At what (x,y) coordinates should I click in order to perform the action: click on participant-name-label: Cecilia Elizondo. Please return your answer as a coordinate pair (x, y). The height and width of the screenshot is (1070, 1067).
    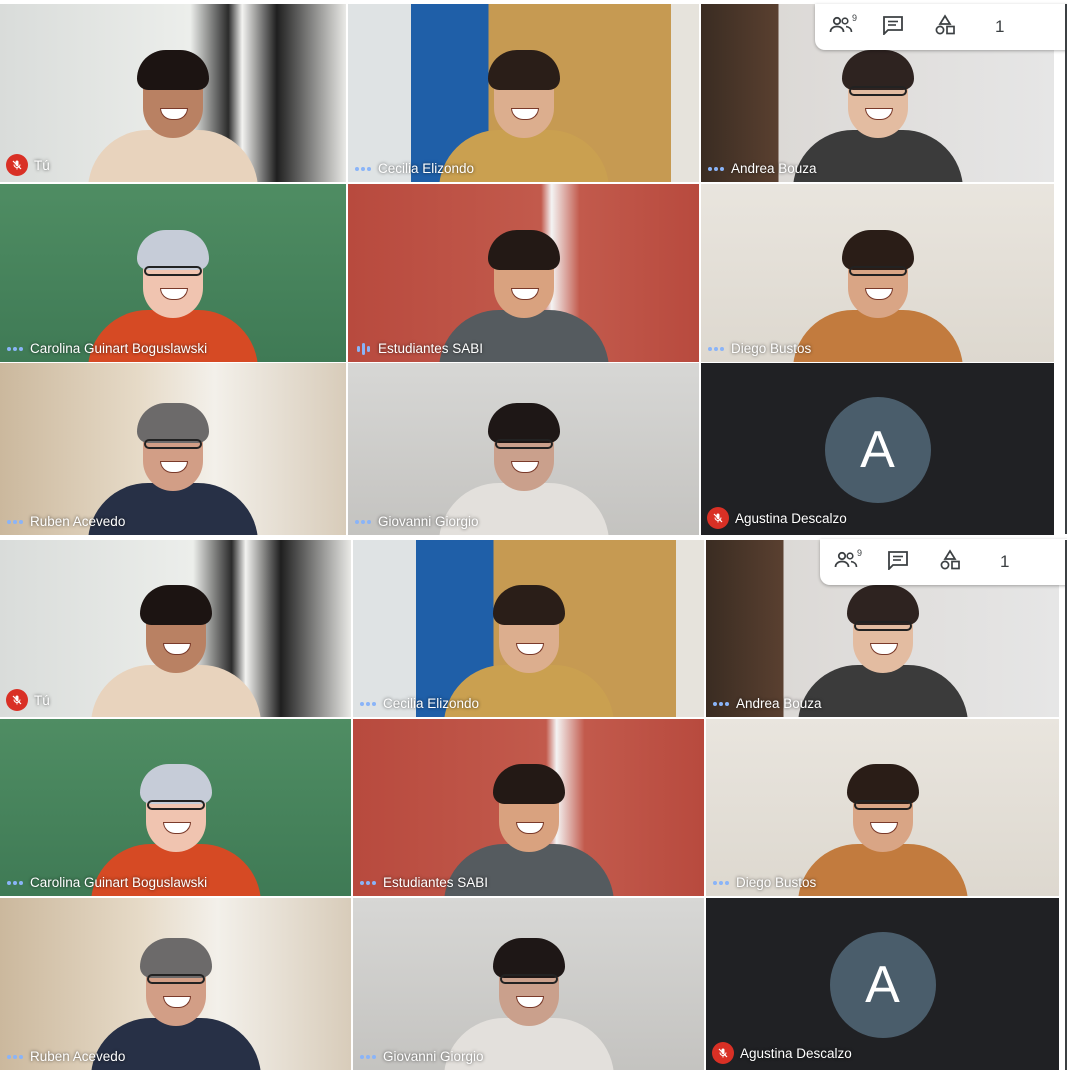
    Looking at the image, I should click on (414, 168).